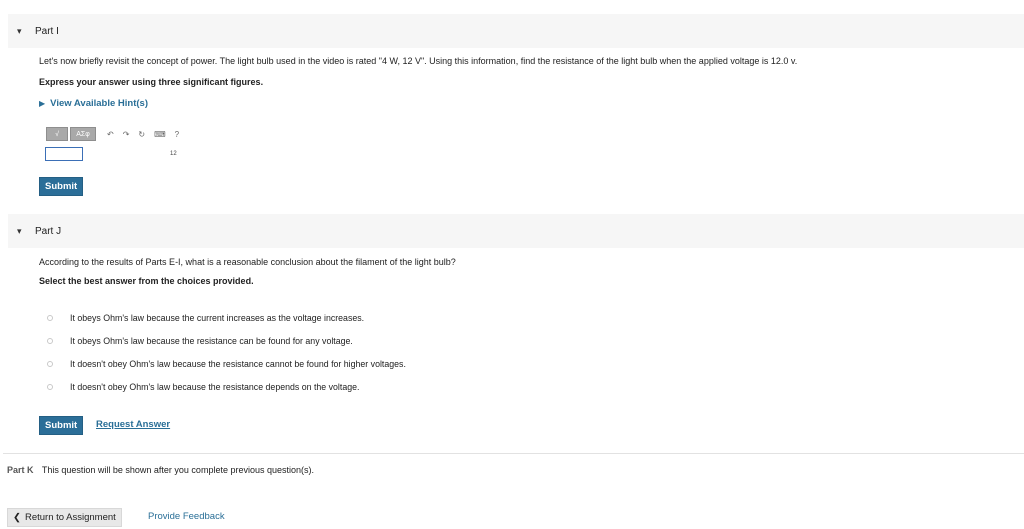 Image resolution: width=1024 pixels, height=529 pixels. What do you see at coordinates (516, 31) in the screenshot?
I see `part-i-header: ▾ Part I` at bounding box center [516, 31].